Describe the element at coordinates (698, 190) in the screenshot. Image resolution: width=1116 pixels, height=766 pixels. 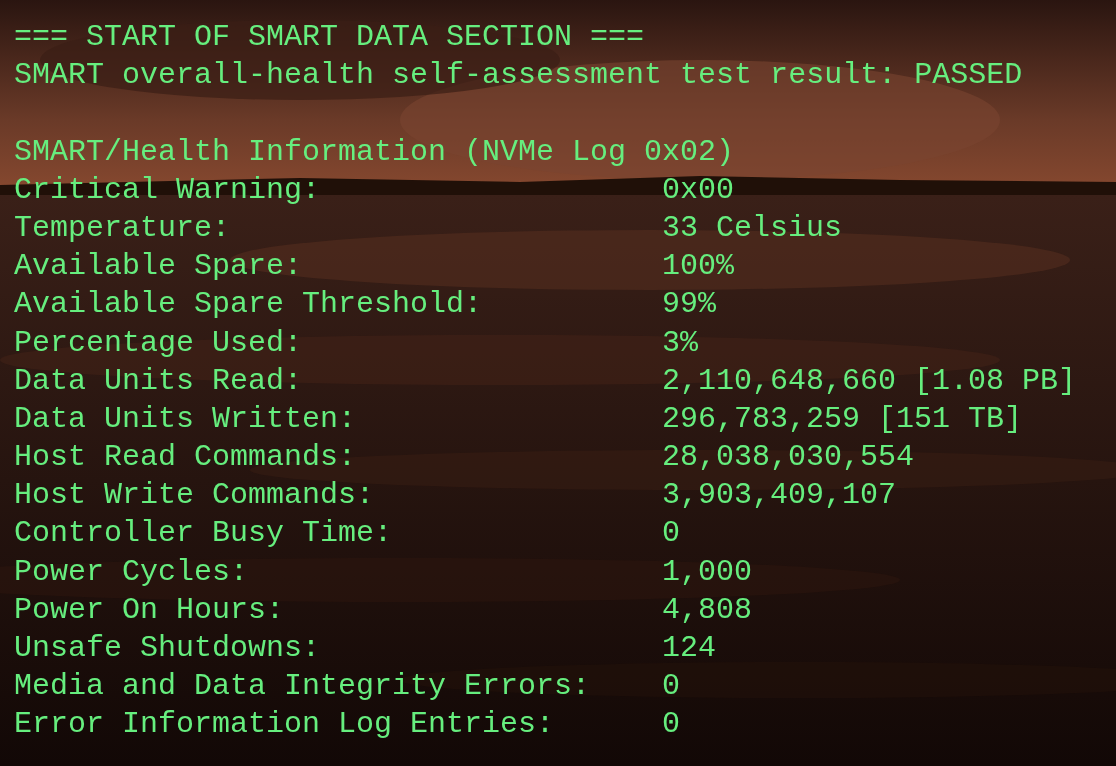
I see `field-value: 0x00` at that location.